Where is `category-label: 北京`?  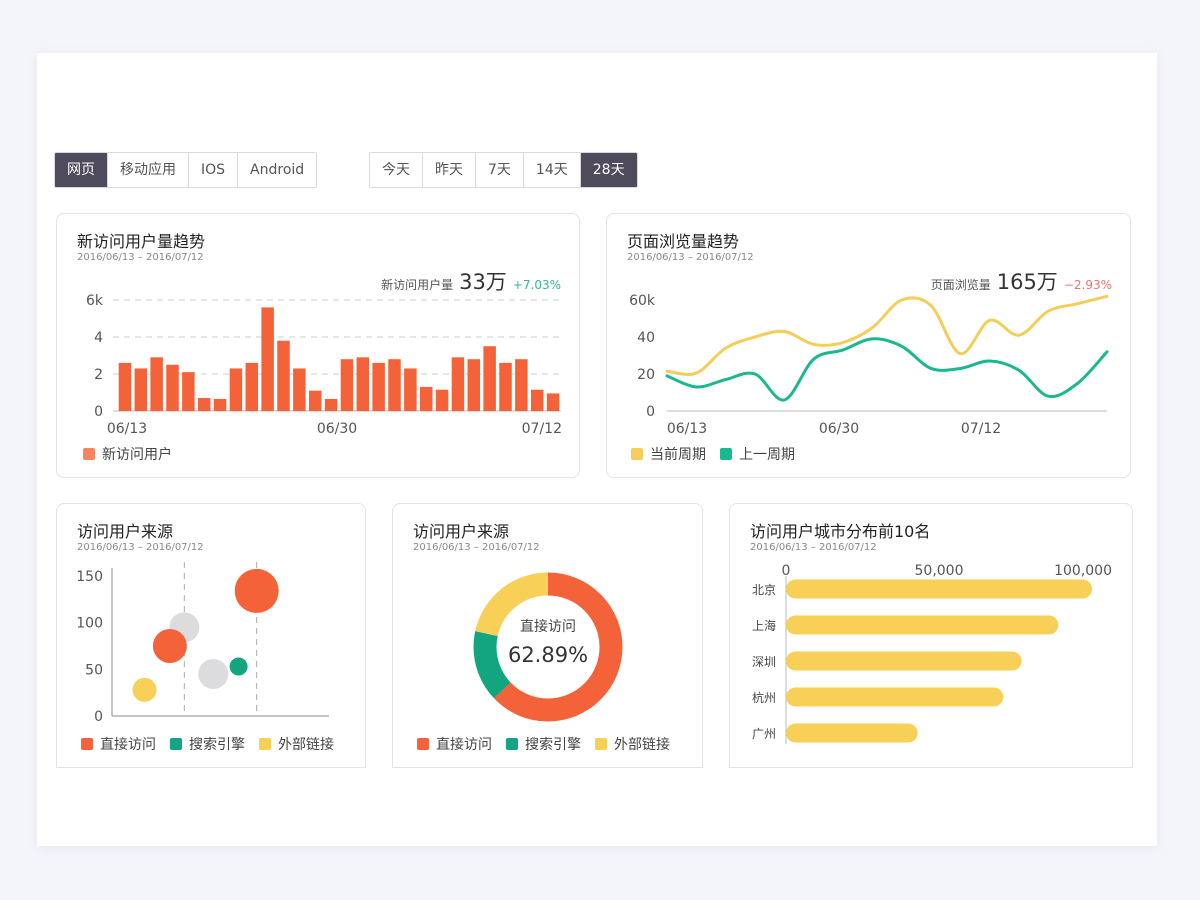 category-label: 北京 is located at coordinates (764, 590).